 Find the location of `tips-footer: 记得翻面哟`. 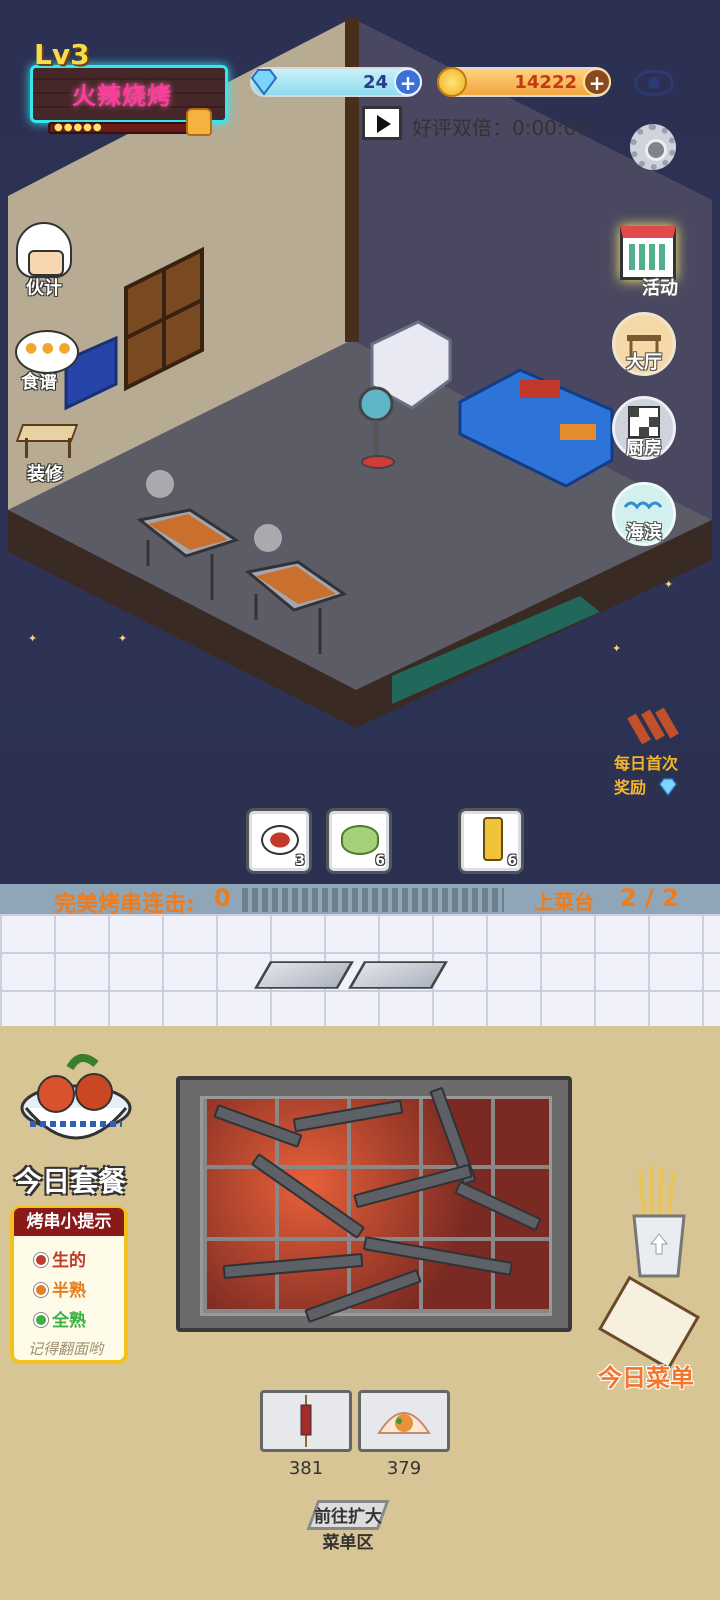

tips-footer: 记得翻面哟 is located at coordinates (66, 1349).